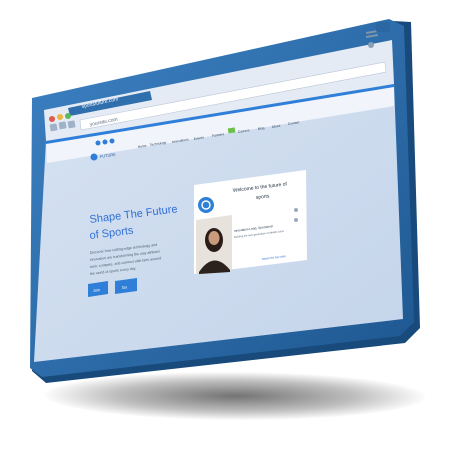  What do you see at coordinates (71, 124) in the screenshot?
I see `reload-button` at bounding box center [71, 124].